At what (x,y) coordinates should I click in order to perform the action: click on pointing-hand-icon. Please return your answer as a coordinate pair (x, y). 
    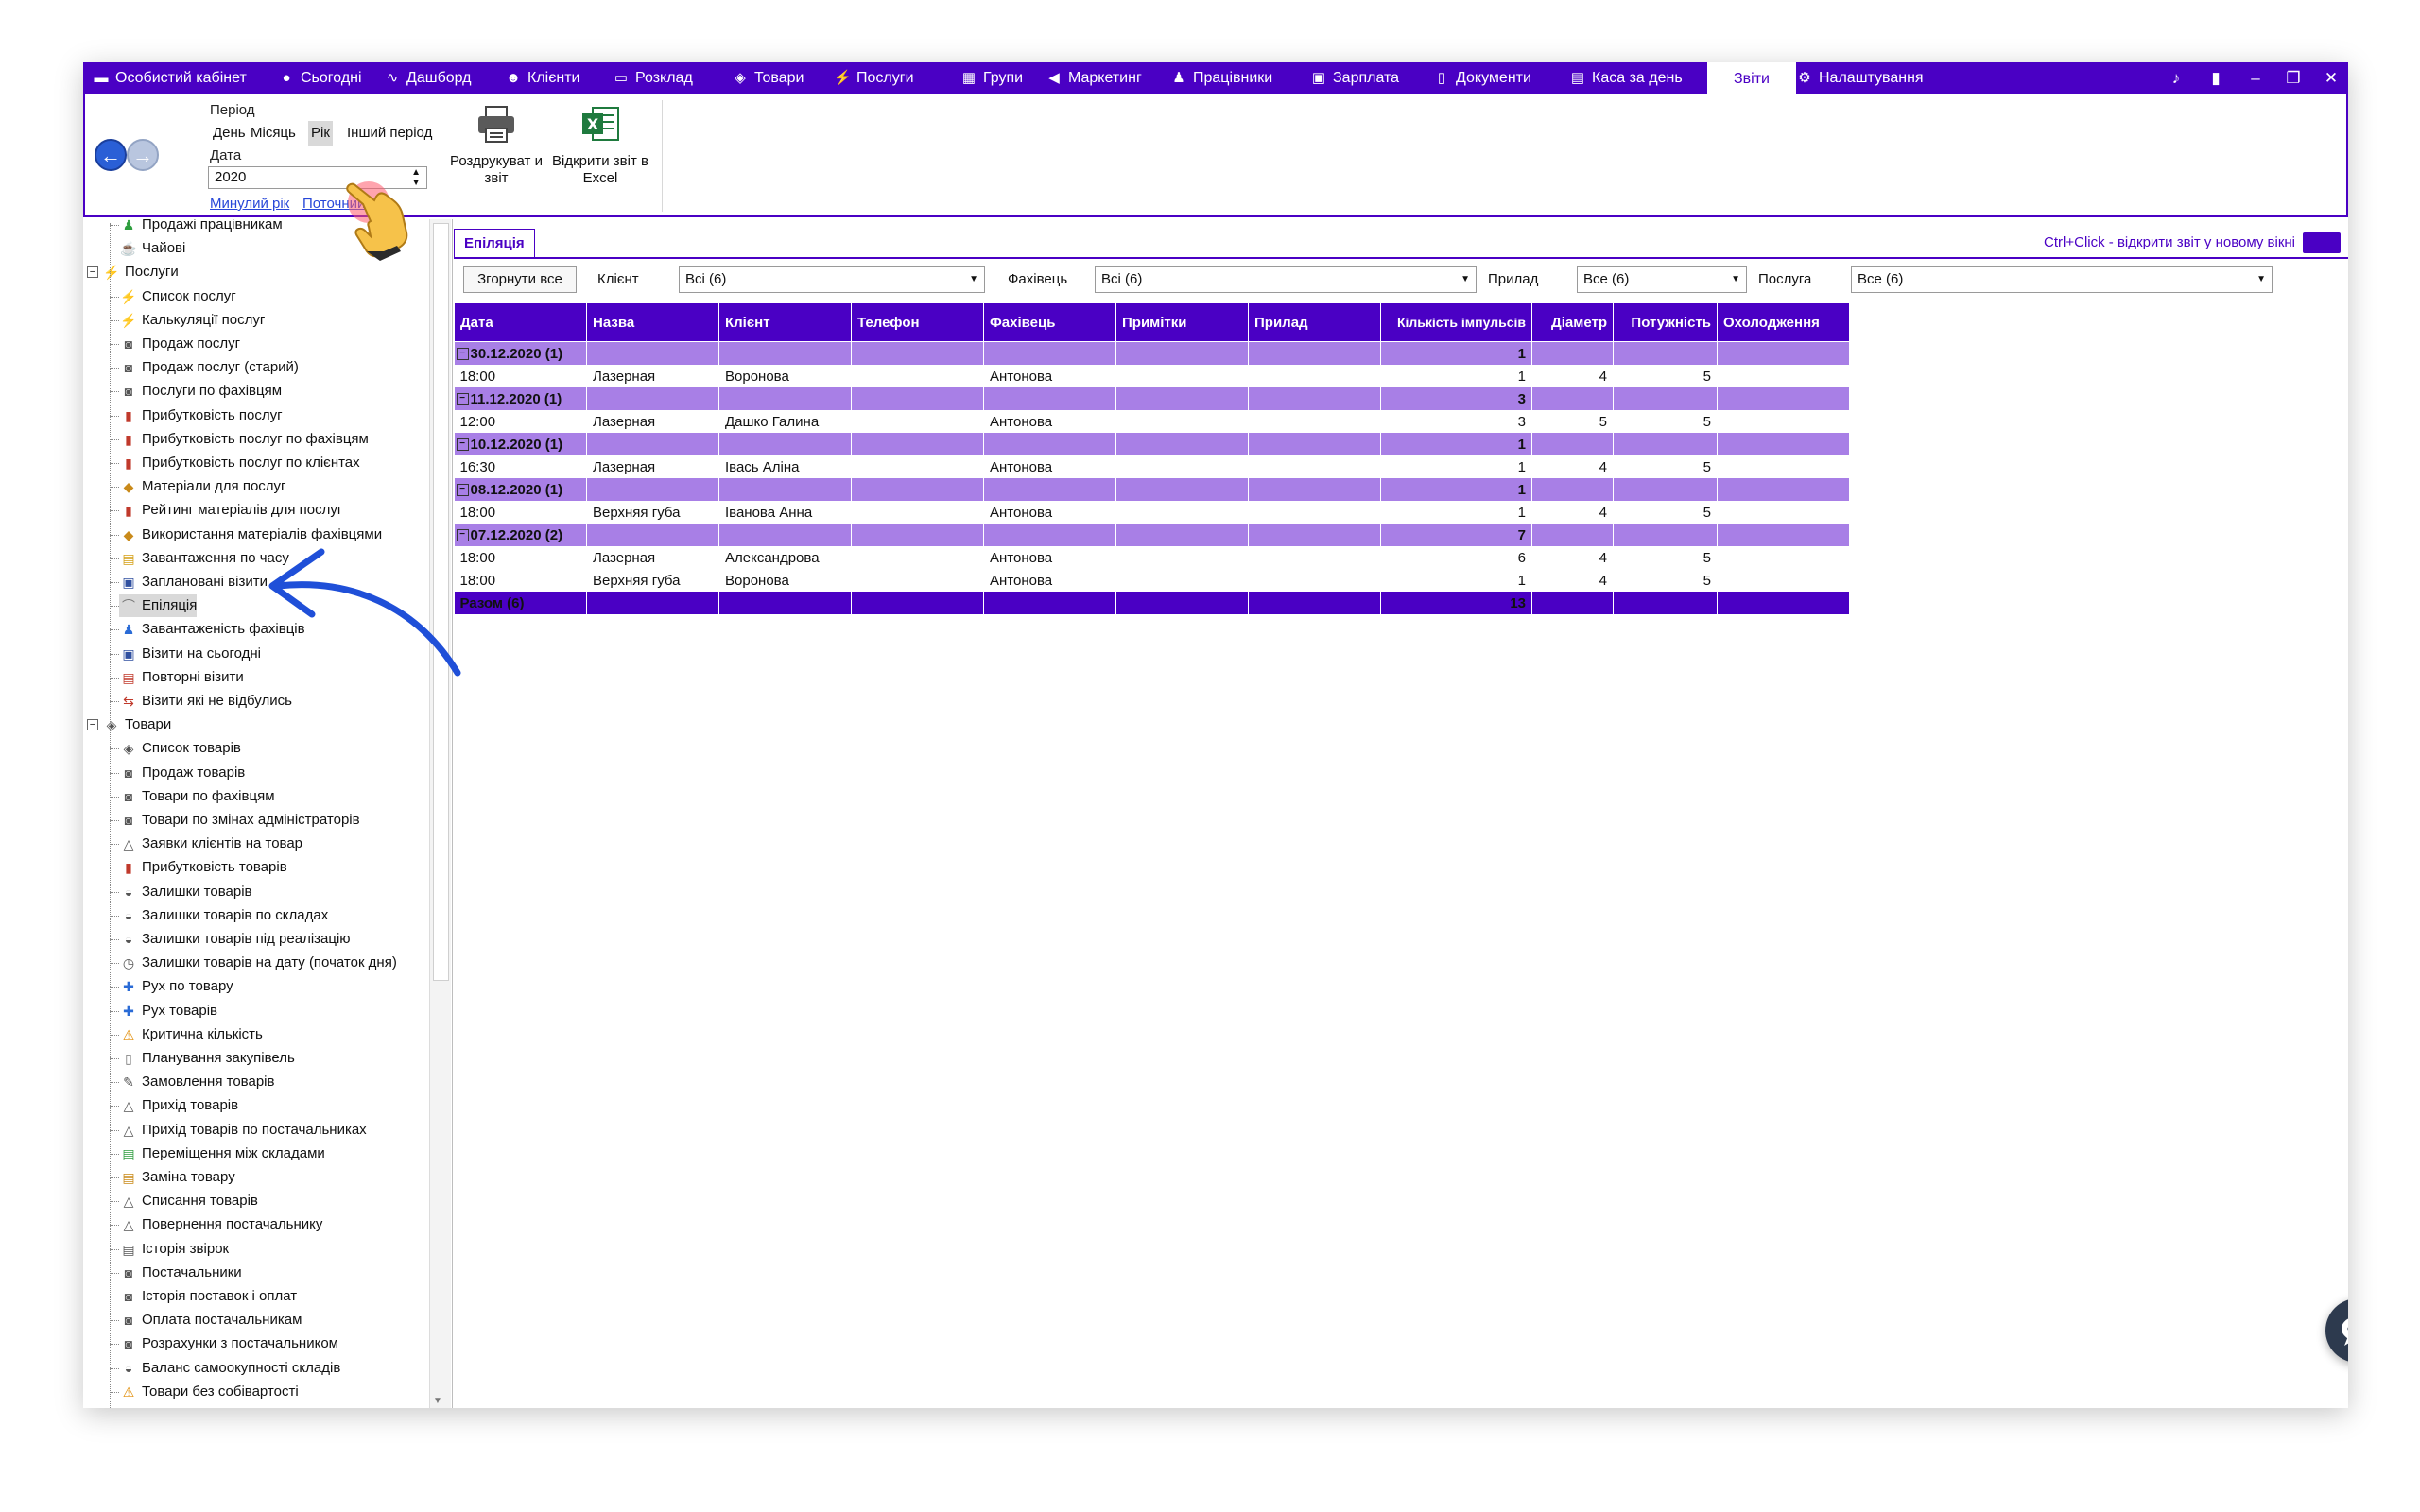
    Looking at the image, I should click on (377, 221).